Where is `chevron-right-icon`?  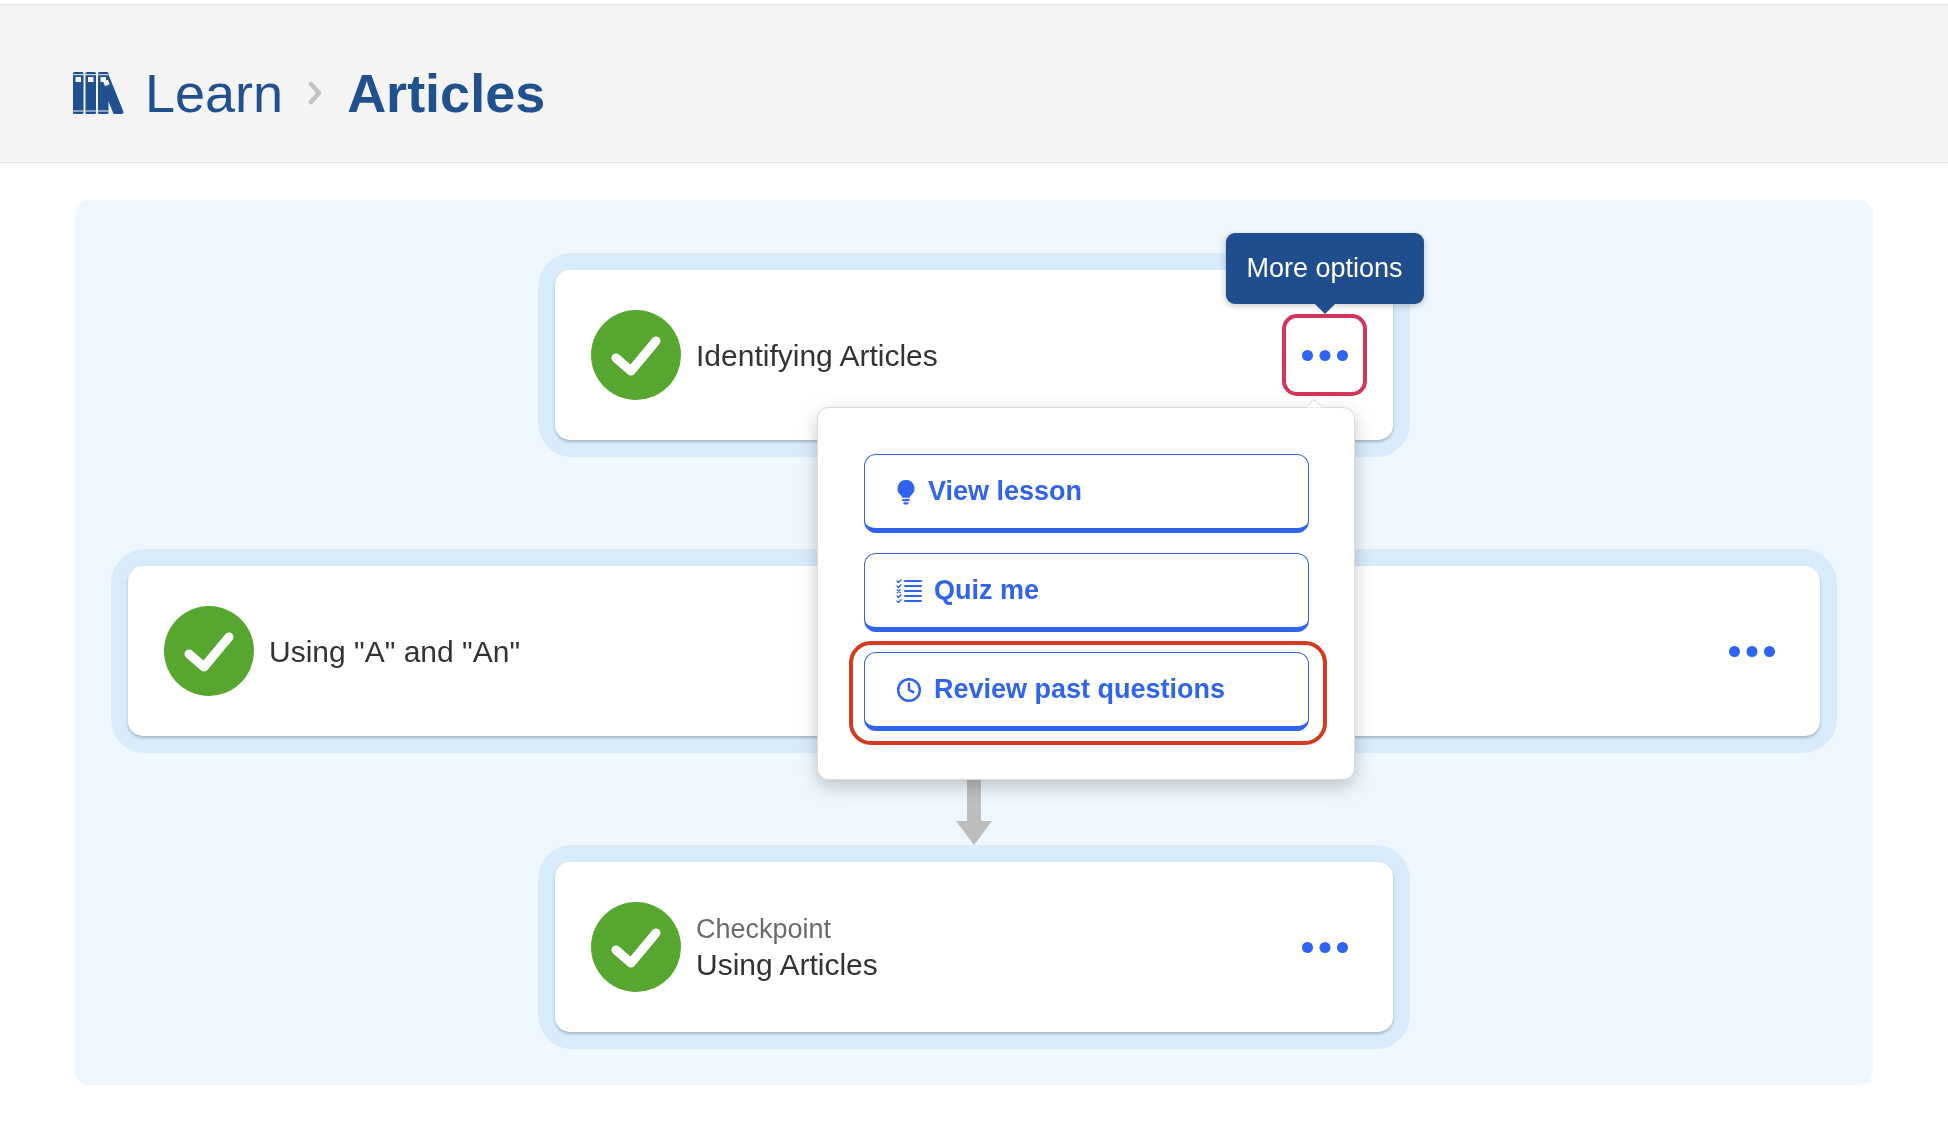 chevron-right-icon is located at coordinates (315, 93).